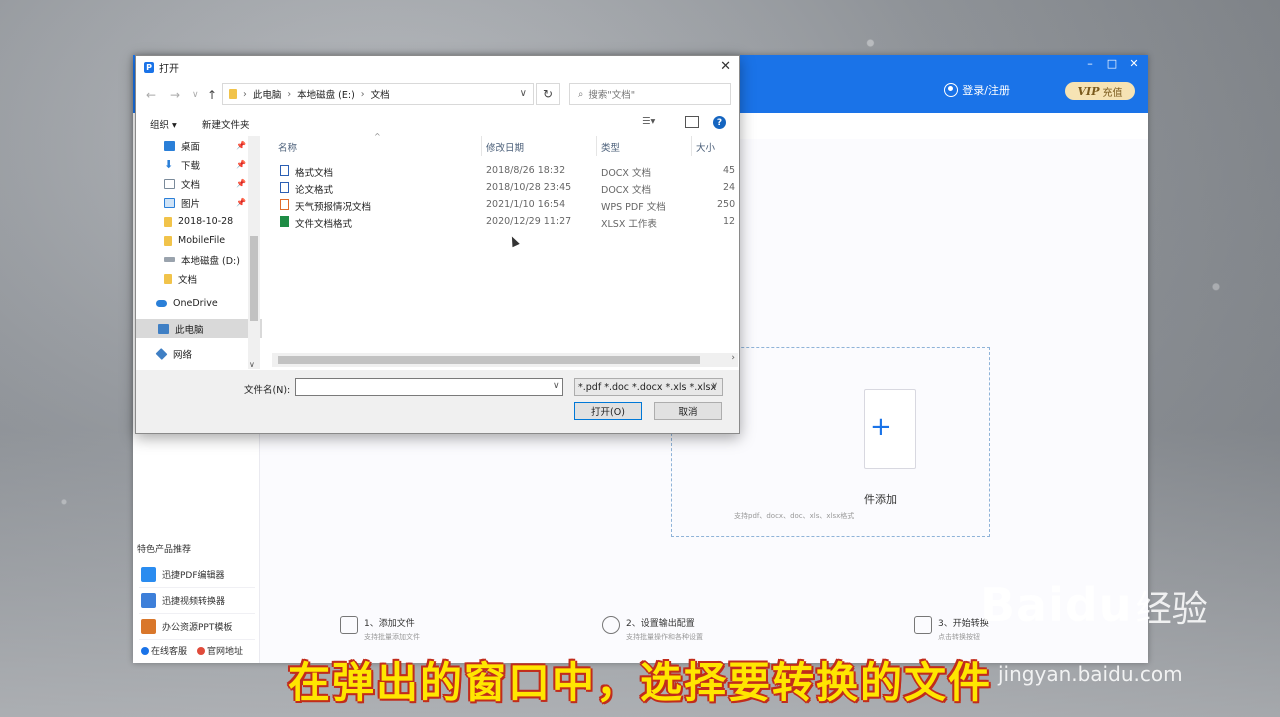 The height and width of the screenshot is (717, 1280). Describe the element at coordinates (287, 147) in the screenshot. I see `column-name: 名称` at that location.